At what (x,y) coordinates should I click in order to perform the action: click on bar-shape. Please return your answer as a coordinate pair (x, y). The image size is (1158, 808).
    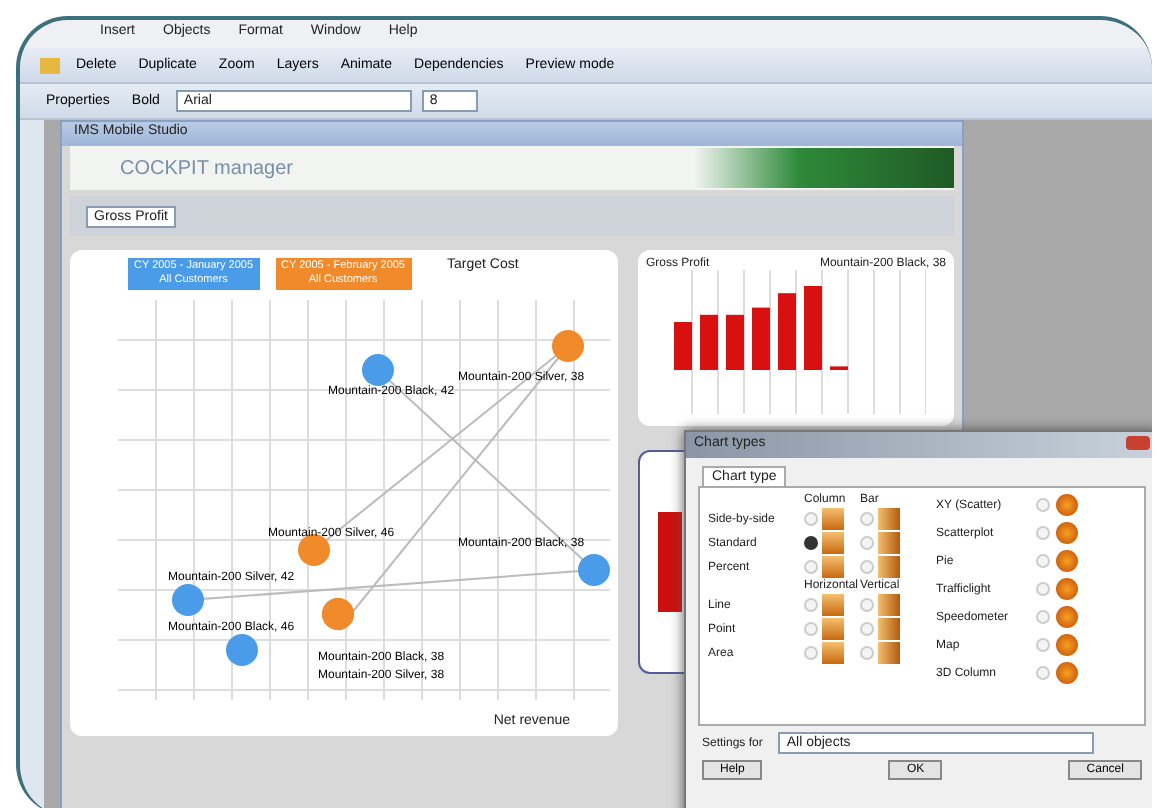
    Looking at the image, I should click on (670, 562).